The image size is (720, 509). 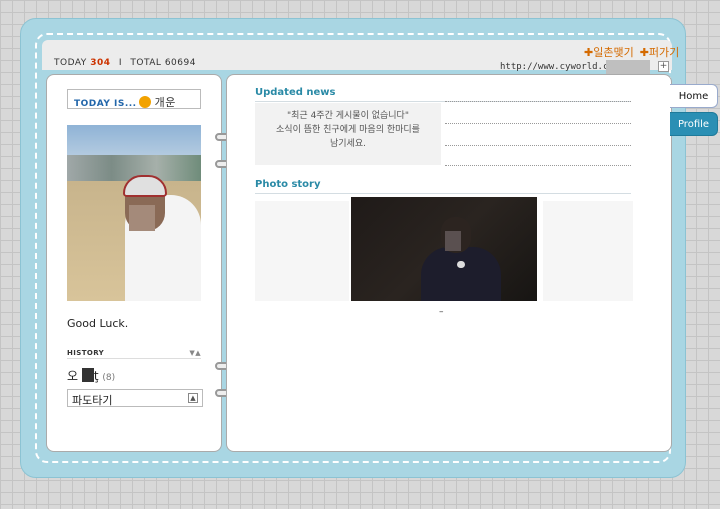 What do you see at coordinates (288, 184) in the screenshot?
I see `photo-story-title: Photo story` at bounding box center [288, 184].